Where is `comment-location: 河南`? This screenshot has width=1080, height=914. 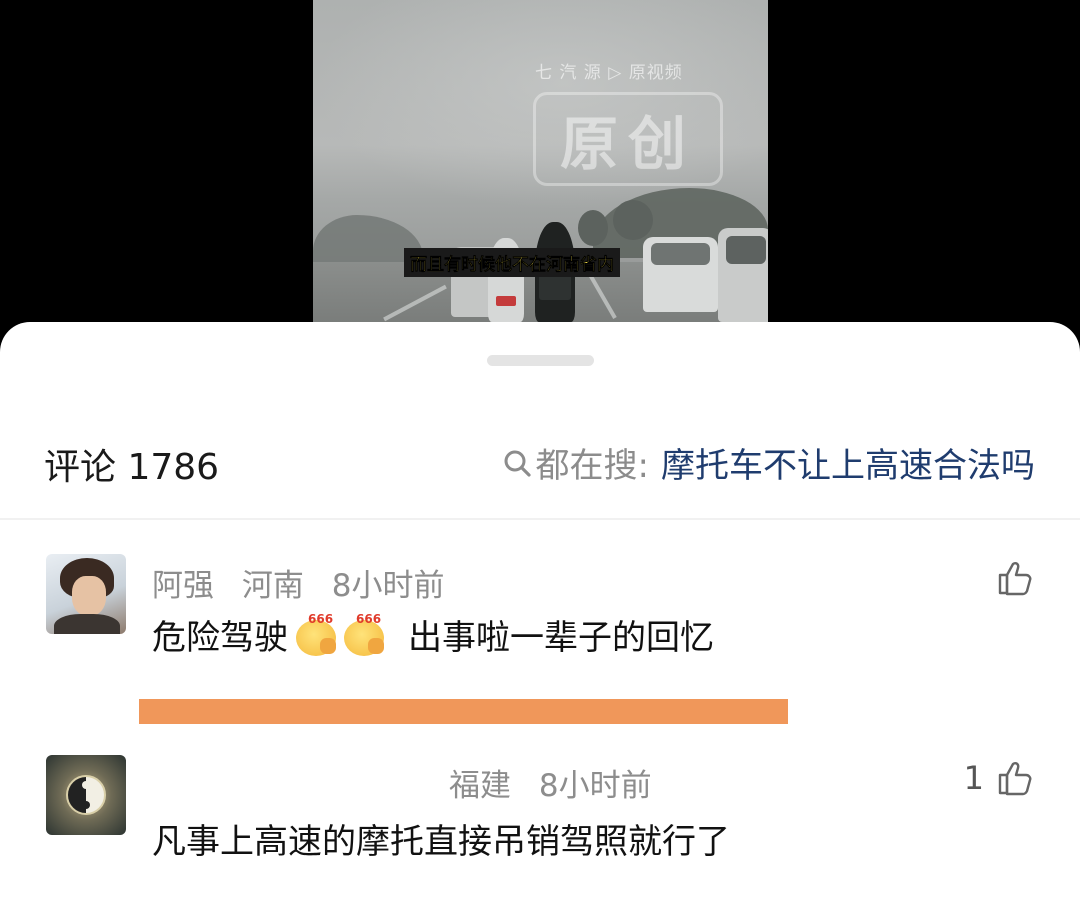
comment-location: 河南 is located at coordinates (272, 586).